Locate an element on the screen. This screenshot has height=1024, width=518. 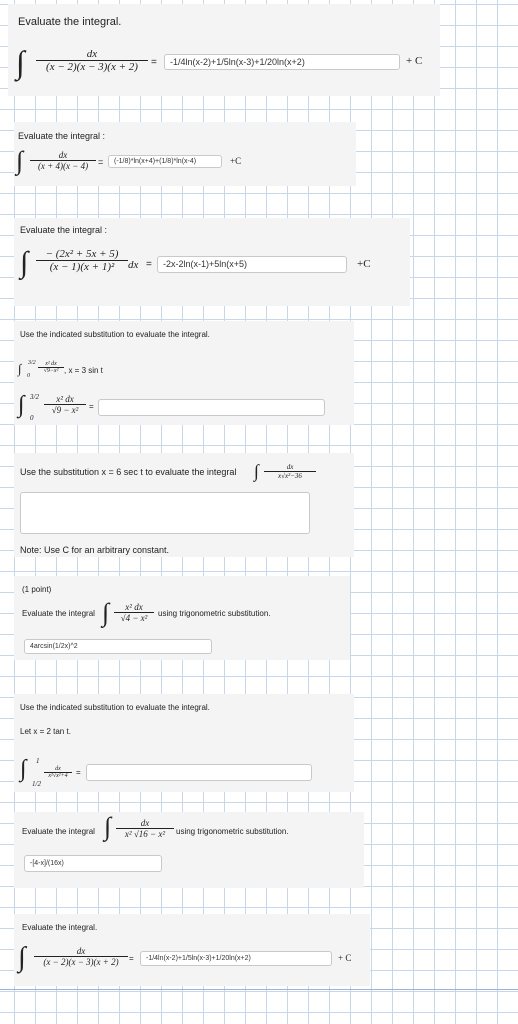
problem-8-fraction: dx x² √16 − x² is located at coordinates (145, 828).